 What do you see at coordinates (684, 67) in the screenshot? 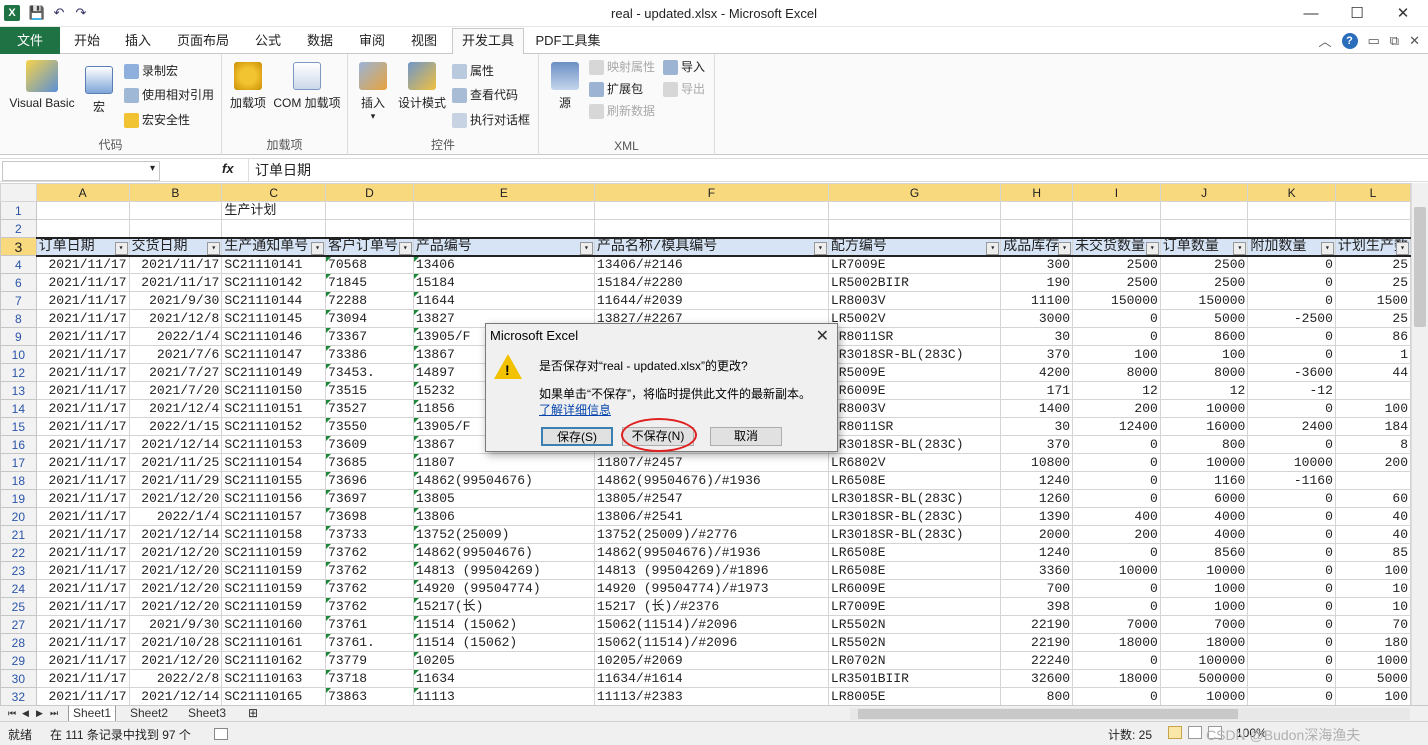
I see `import-button: 导入` at bounding box center [684, 67].